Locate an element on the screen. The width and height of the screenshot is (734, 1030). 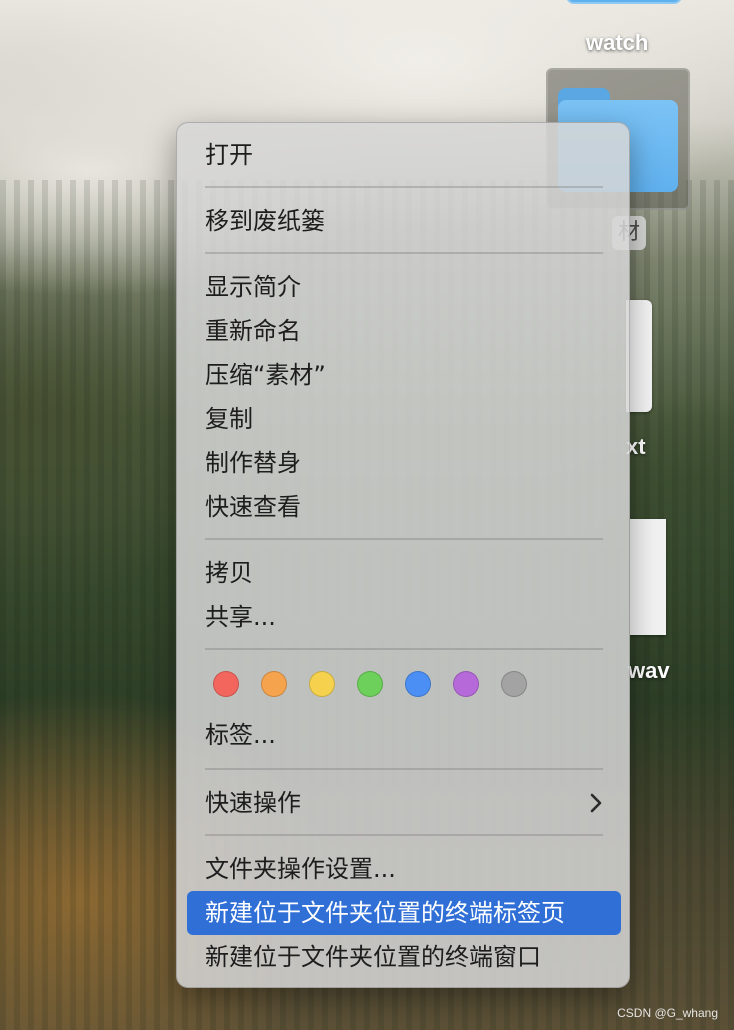
menu-item-quick-look: 快速查看 is located at coordinates (404, 507).